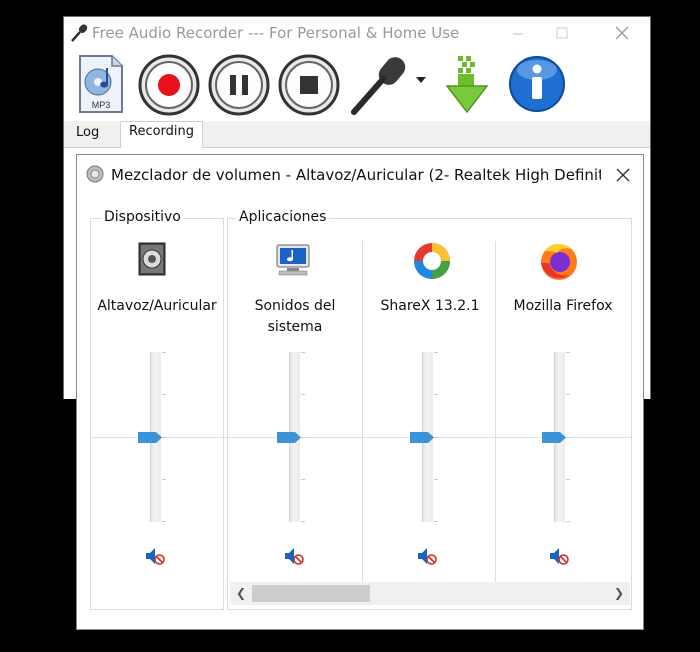 The image size is (700, 652). What do you see at coordinates (430, 593) in the screenshot?
I see `applications-horizontal-scrollbar: ❮ ❯` at bounding box center [430, 593].